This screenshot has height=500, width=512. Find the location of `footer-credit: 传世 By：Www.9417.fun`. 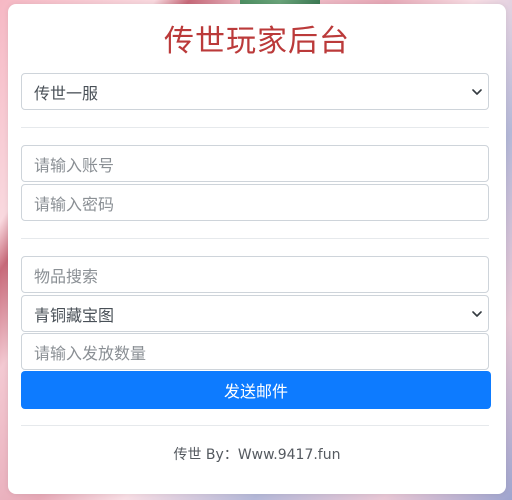

footer-credit: 传世 By：Www.9417.fun is located at coordinates (257, 455).